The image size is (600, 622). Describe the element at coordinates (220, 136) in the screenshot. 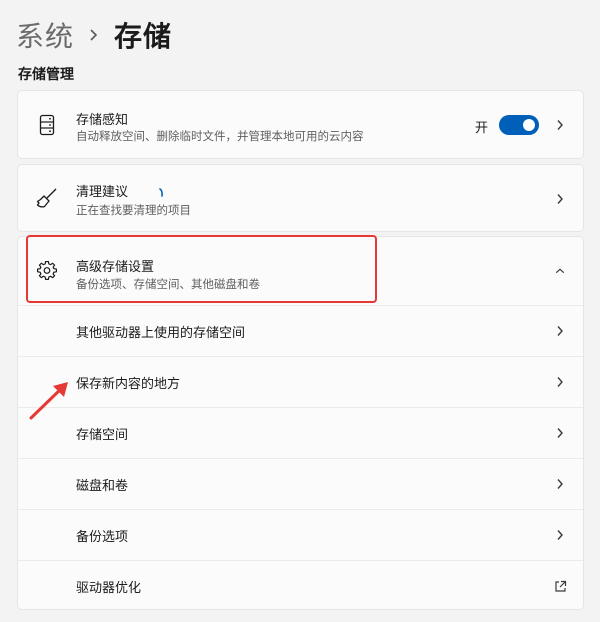

I see `storage-sense-subtitle: 自动释放空间、删除临时文件，并管理本地可用的云内容` at that location.